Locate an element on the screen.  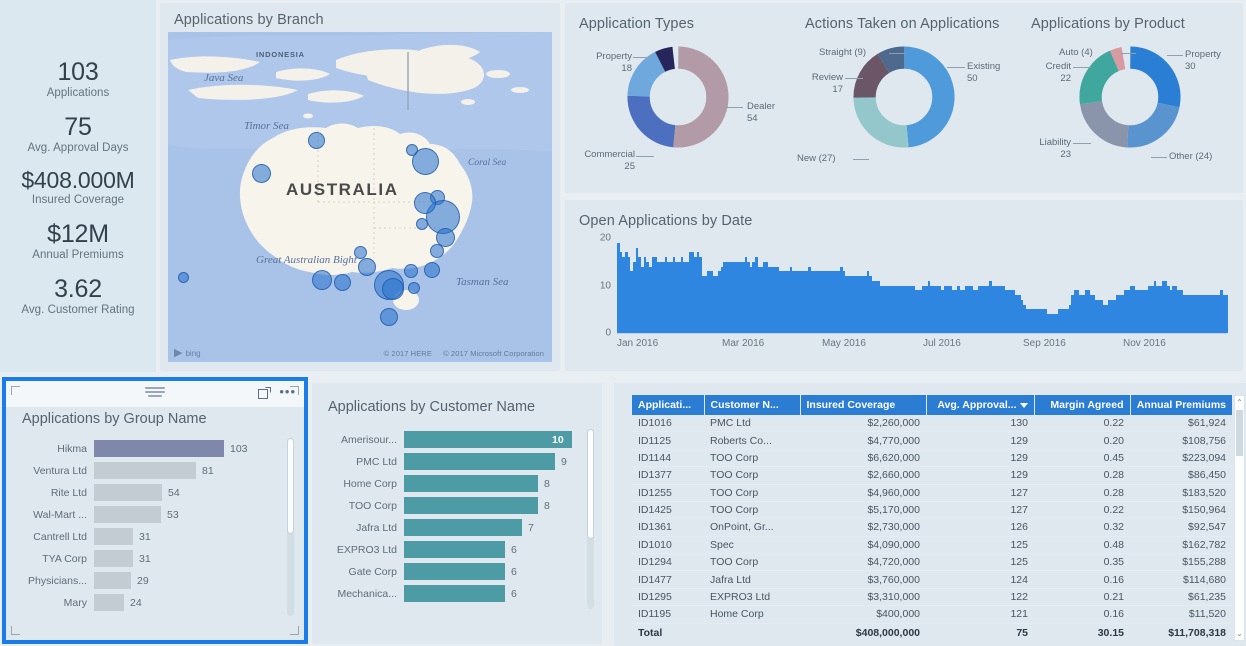
table-row: ID1294 TOO Corp $4,720,000 125 0.35 $155,288 is located at coordinates (932, 562).